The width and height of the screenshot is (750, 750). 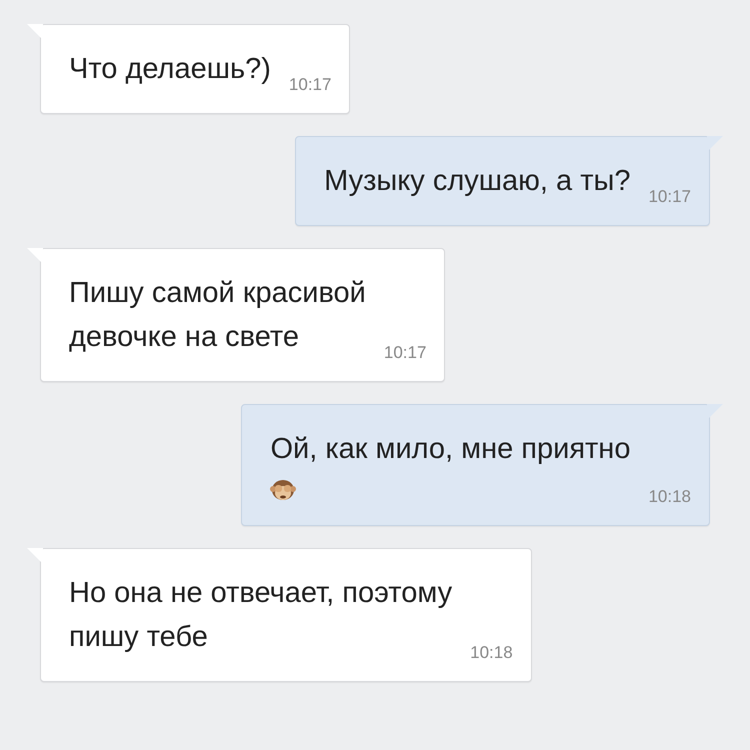 I want to click on message-text: Но она не отвечает, поэтому пишу тебе, so click(x=260, y=615).